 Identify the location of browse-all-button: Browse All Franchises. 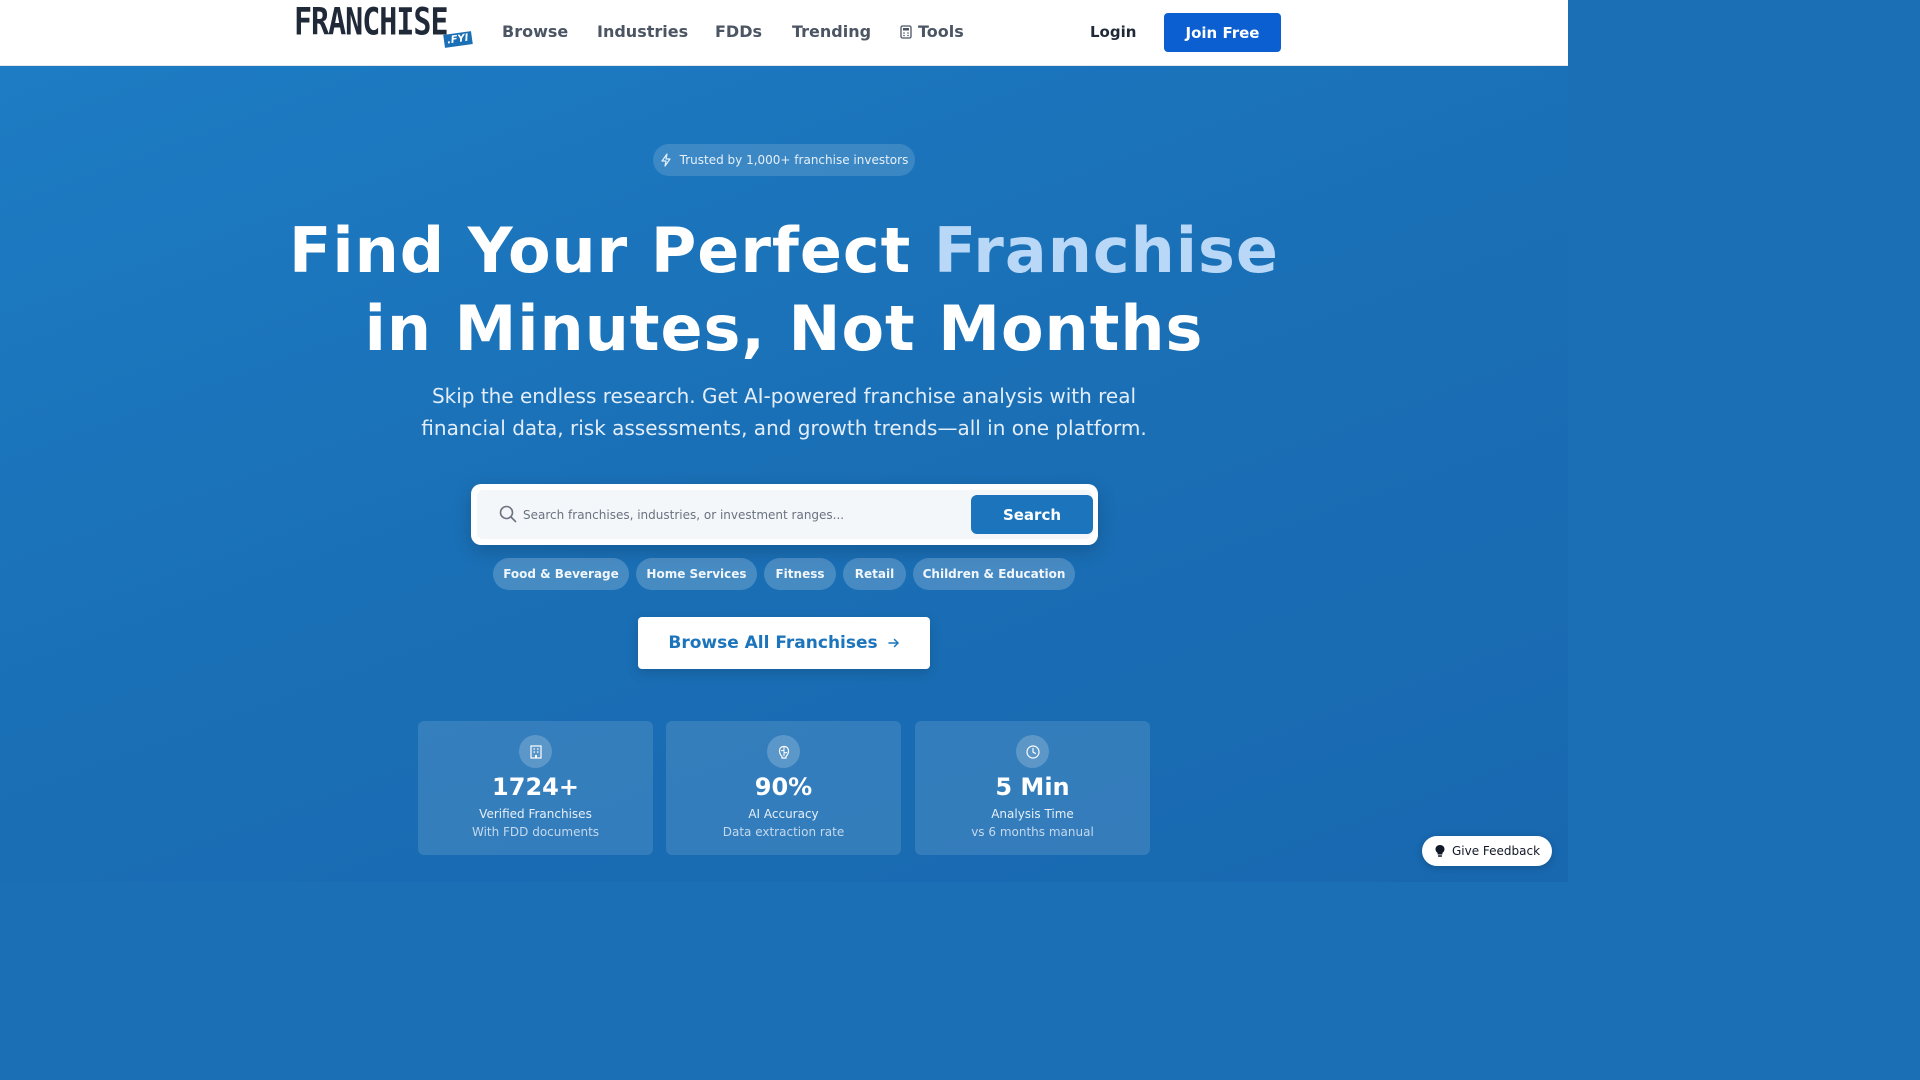
(784, 643).